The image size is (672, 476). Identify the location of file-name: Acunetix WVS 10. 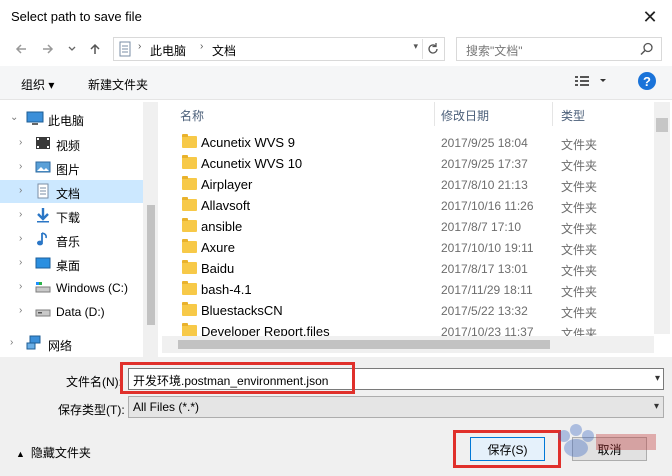
(252, 163).